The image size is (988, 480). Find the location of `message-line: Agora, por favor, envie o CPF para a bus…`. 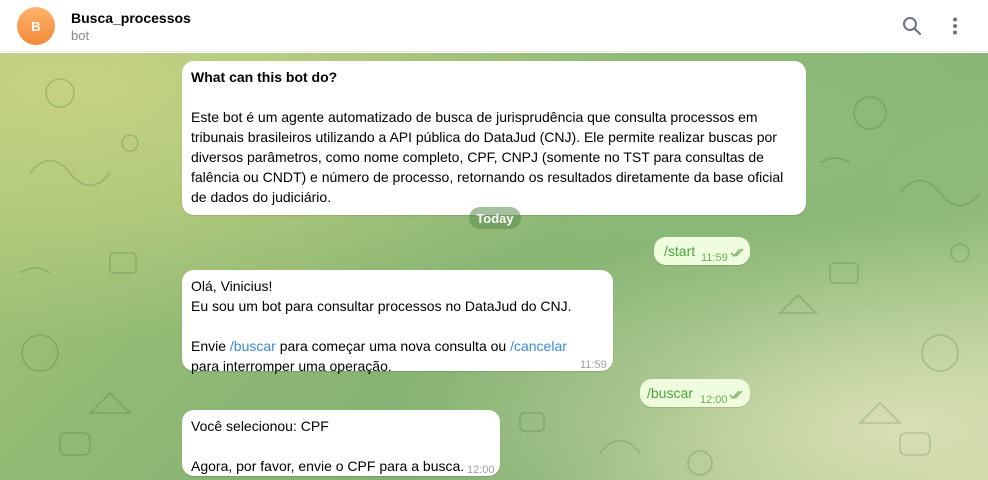

message-line: Agora, por favor, envie o CPF para a bus… is located at coordinates (328, 466).